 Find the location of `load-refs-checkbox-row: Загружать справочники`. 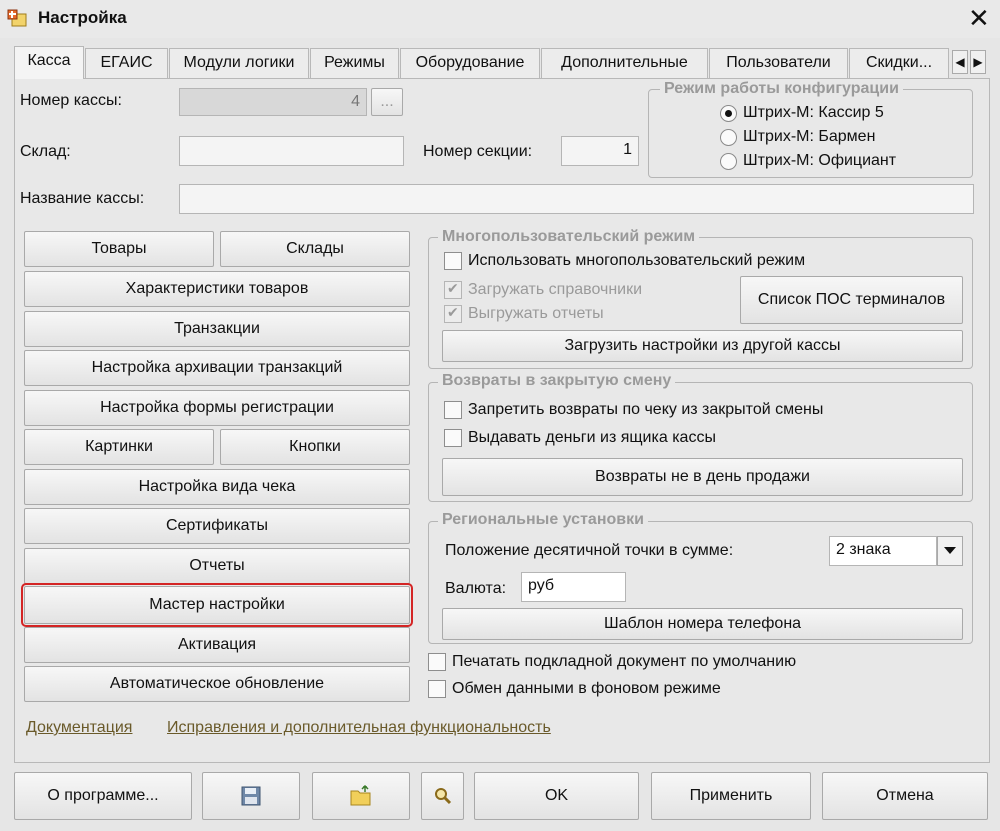

load-refs-checkbox-row: Загружать справочники is located at coordinates (543, 289).